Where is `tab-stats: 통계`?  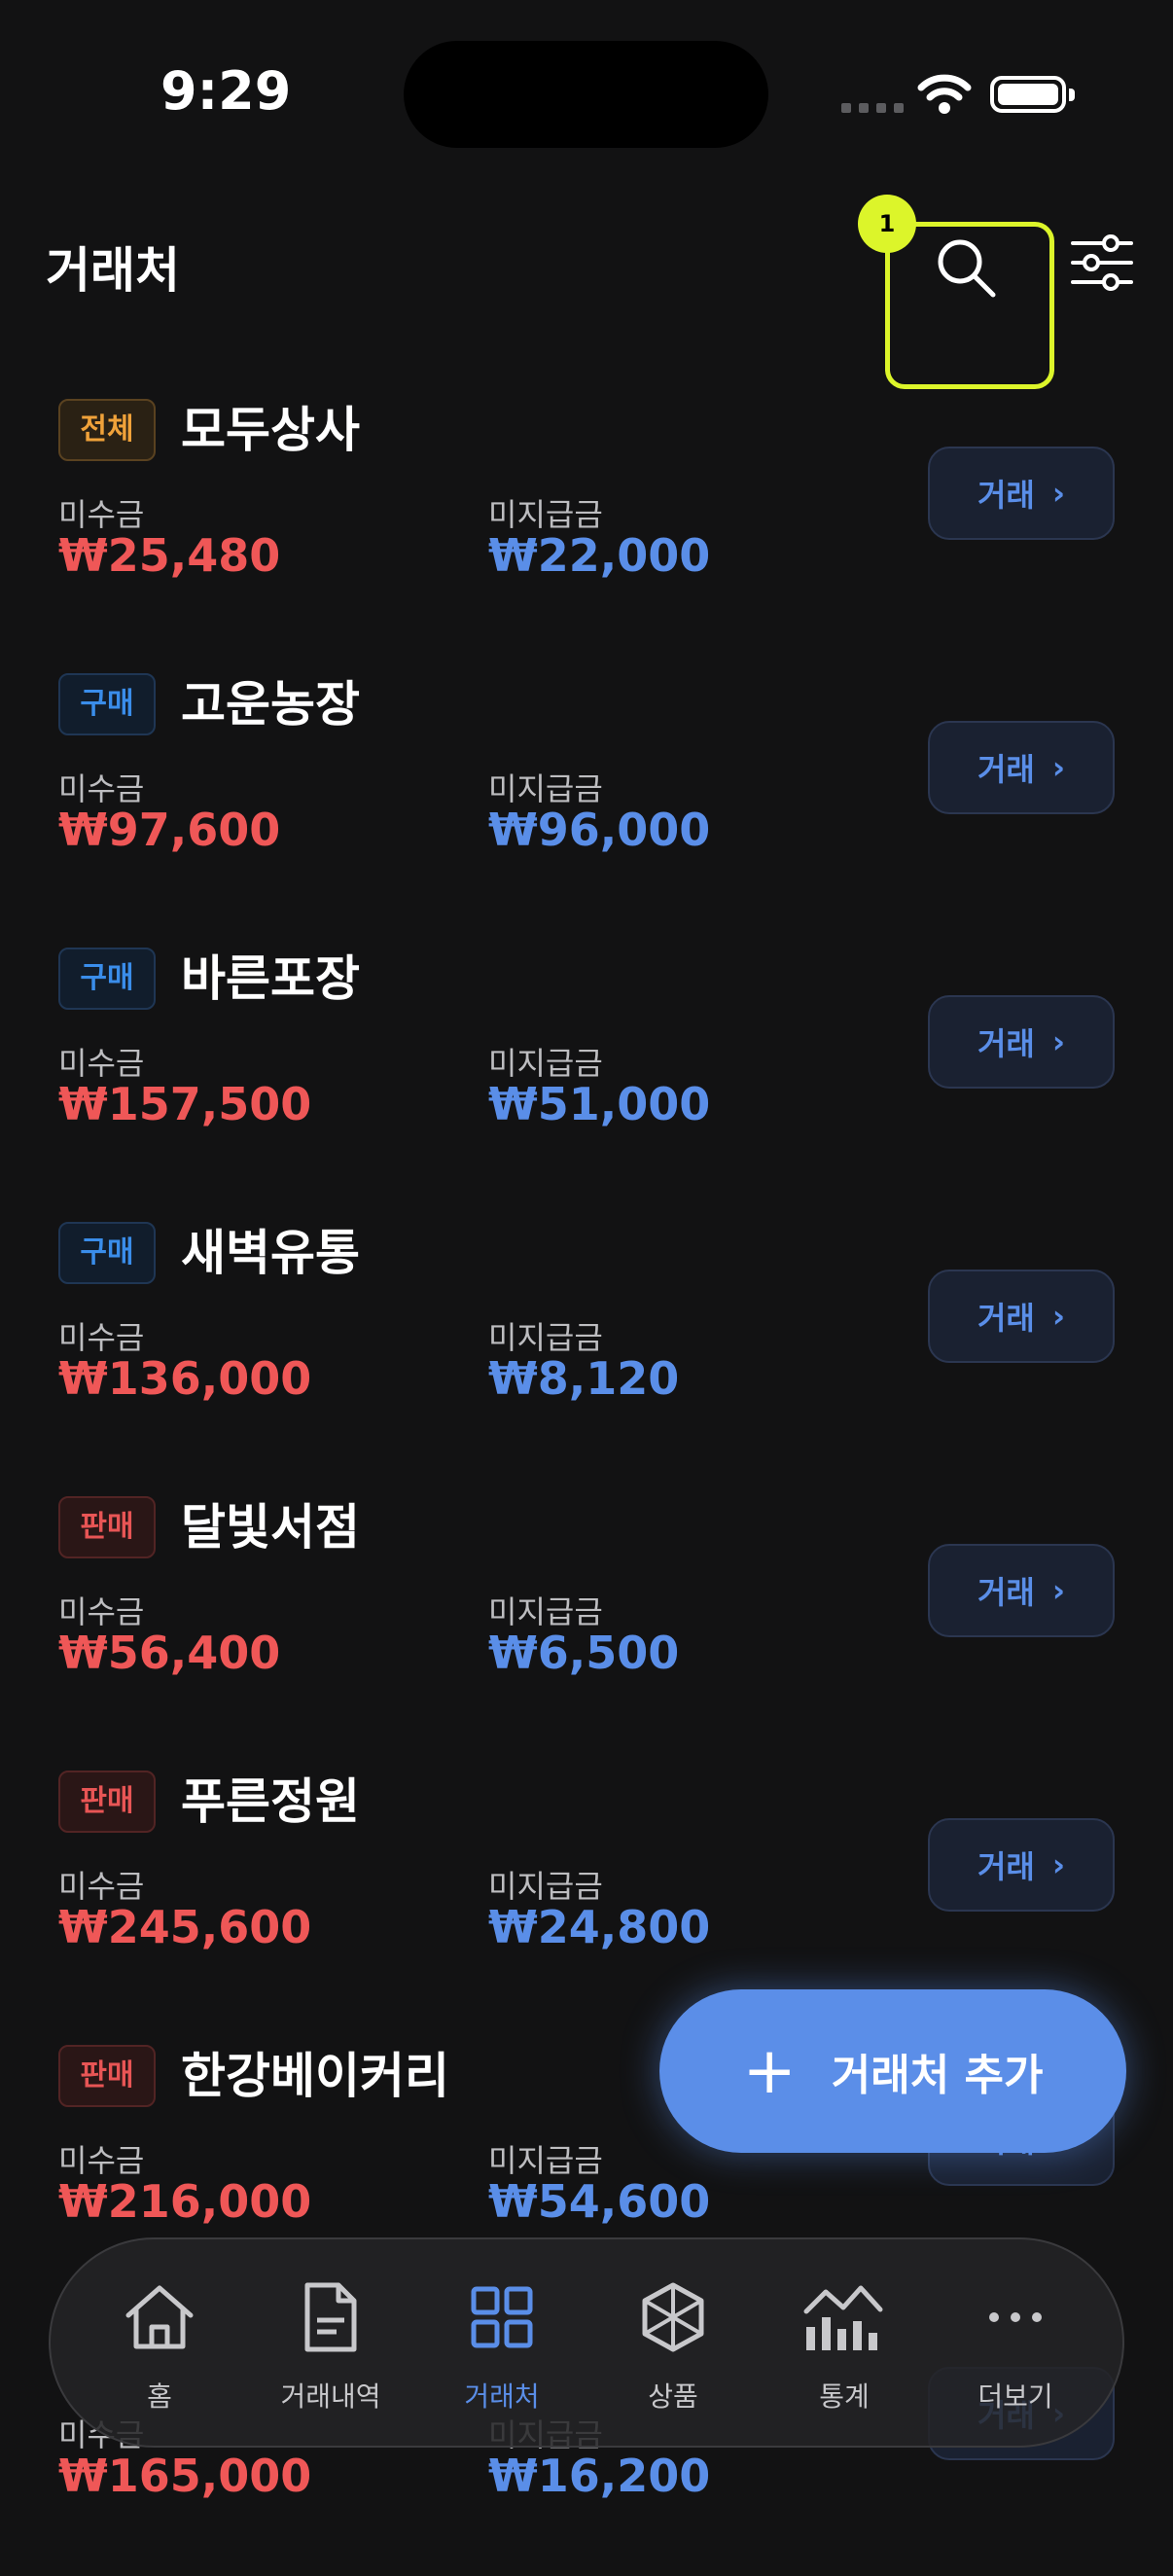
tab-stats: 통계 is located at coordinates (844, 2346).